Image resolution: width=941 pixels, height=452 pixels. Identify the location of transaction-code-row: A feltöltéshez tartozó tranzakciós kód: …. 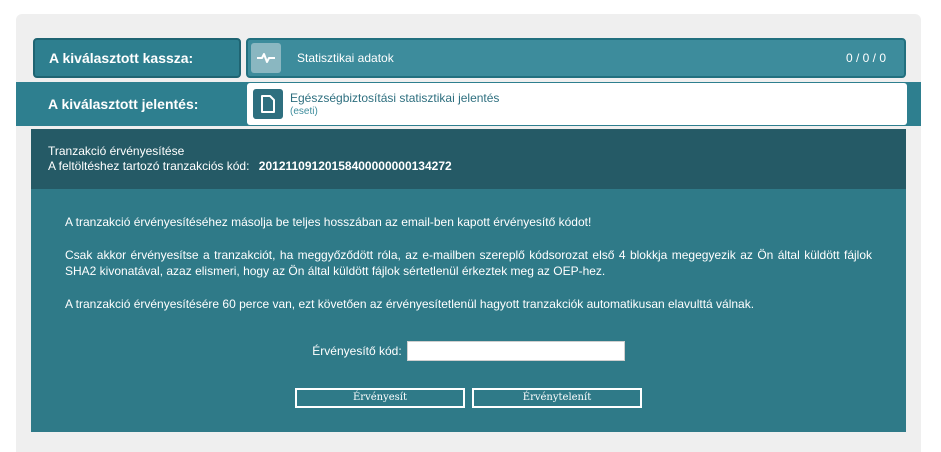
(468, 166).